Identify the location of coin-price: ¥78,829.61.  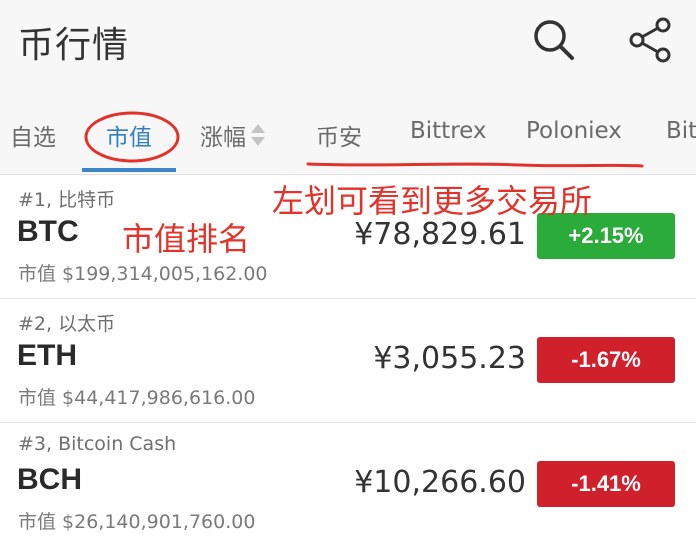
(440, 234).